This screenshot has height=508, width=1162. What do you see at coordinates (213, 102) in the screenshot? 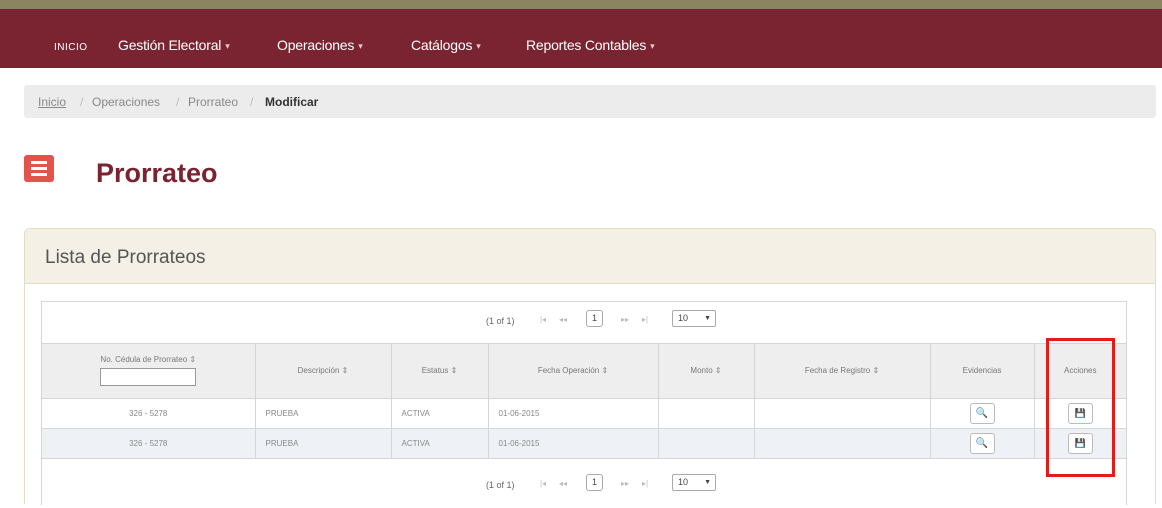
I see `breadcrumb-prorrateo: Prorrateo` at bounding box center [213, 102].